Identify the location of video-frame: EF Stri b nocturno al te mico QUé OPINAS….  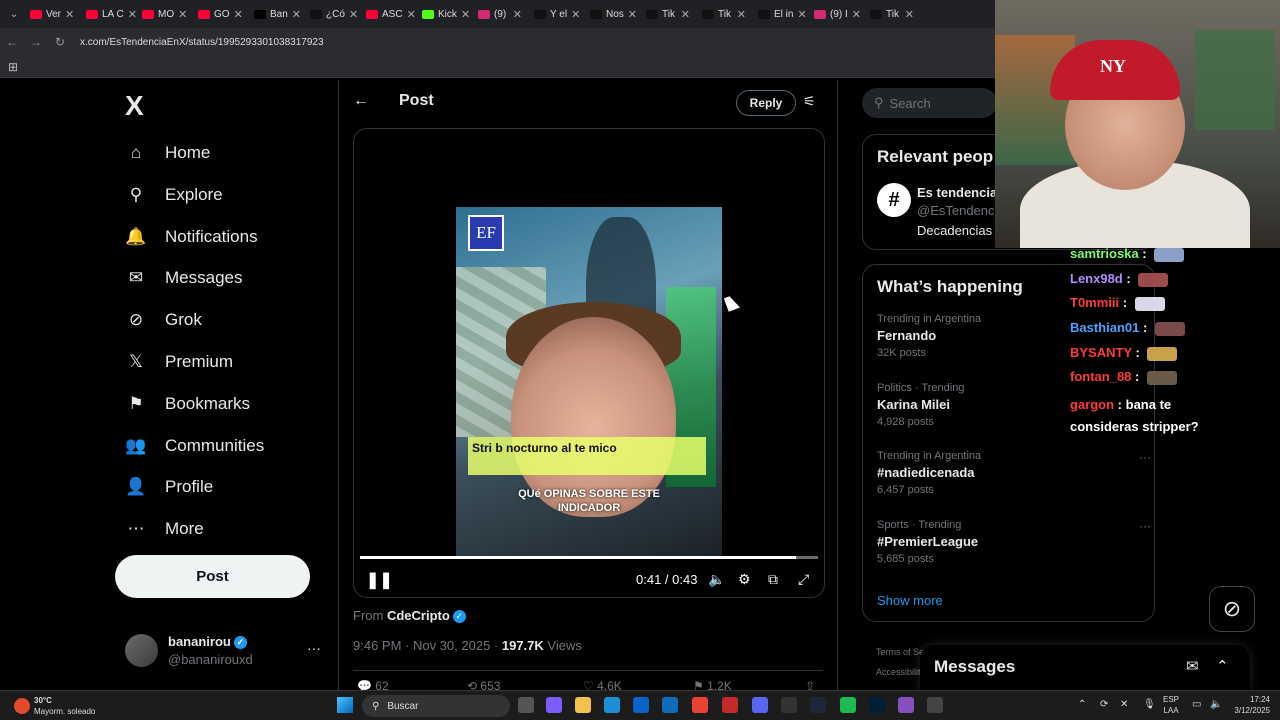
(589, 382).